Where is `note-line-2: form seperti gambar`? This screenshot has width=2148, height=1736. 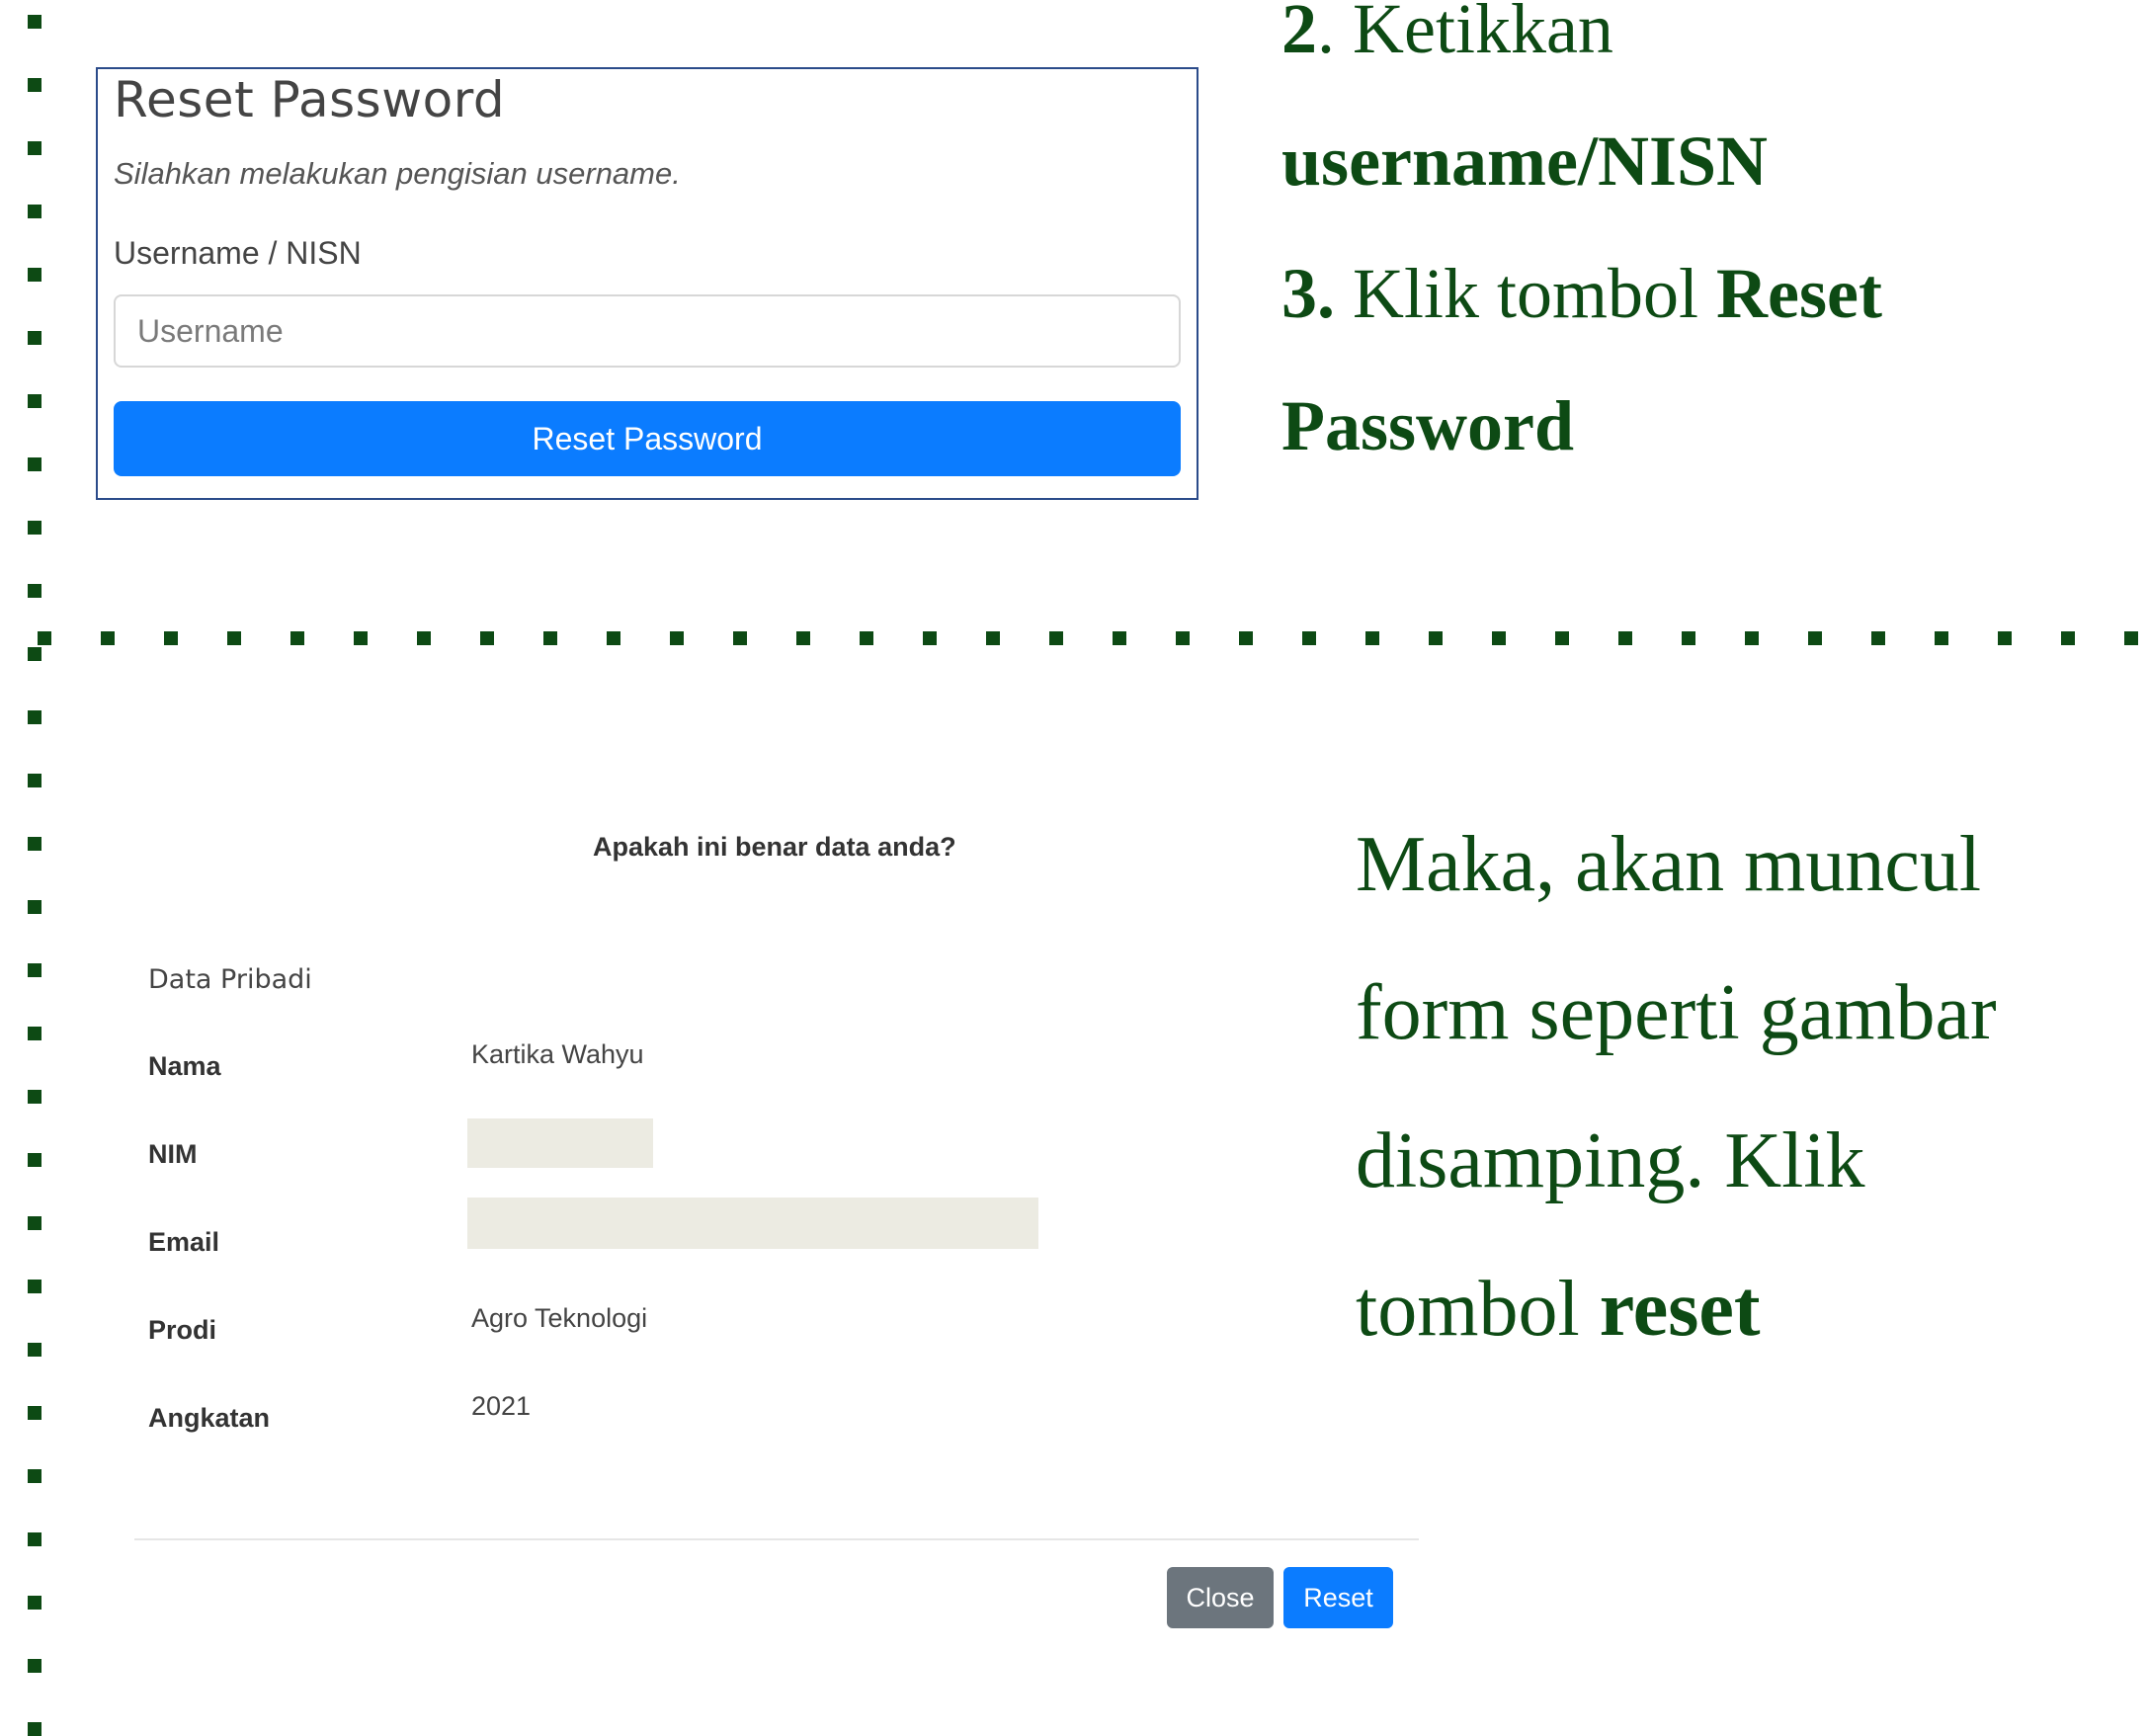
note-line-2: form seperti gambar is located at coordinates (1676, 1013).